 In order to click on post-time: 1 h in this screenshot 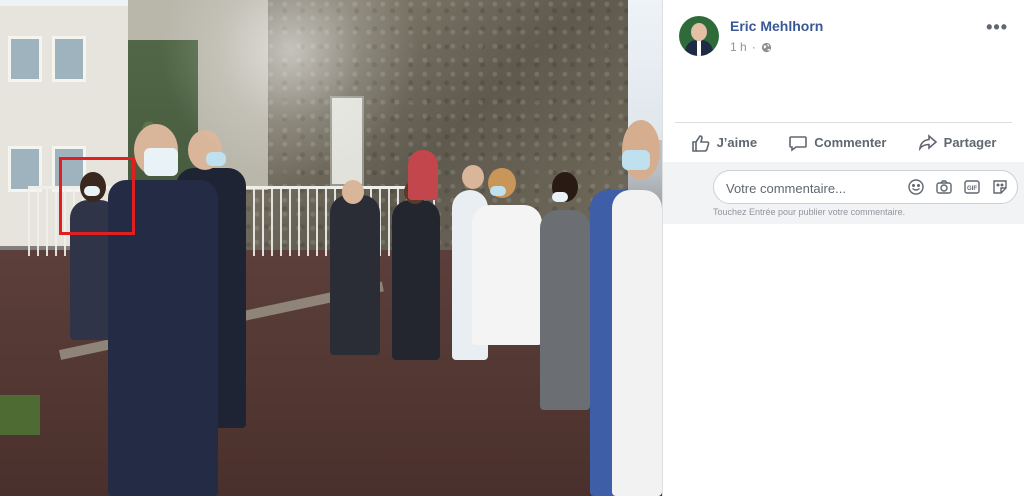, I will do `click(738, 47)`.